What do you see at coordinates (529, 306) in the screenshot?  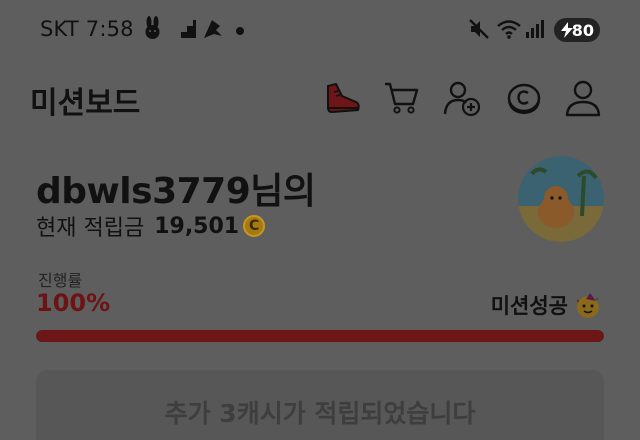 I see `mission-status-text: 미션성공` at bounding box center [529, 306].